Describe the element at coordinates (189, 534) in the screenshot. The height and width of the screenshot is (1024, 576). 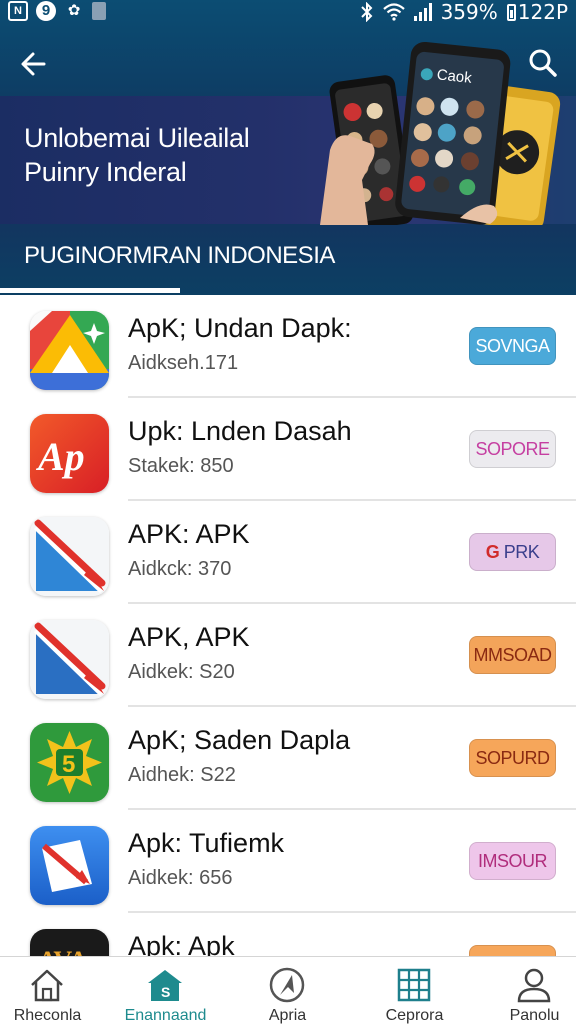
I see `app-name: APK` at that location.